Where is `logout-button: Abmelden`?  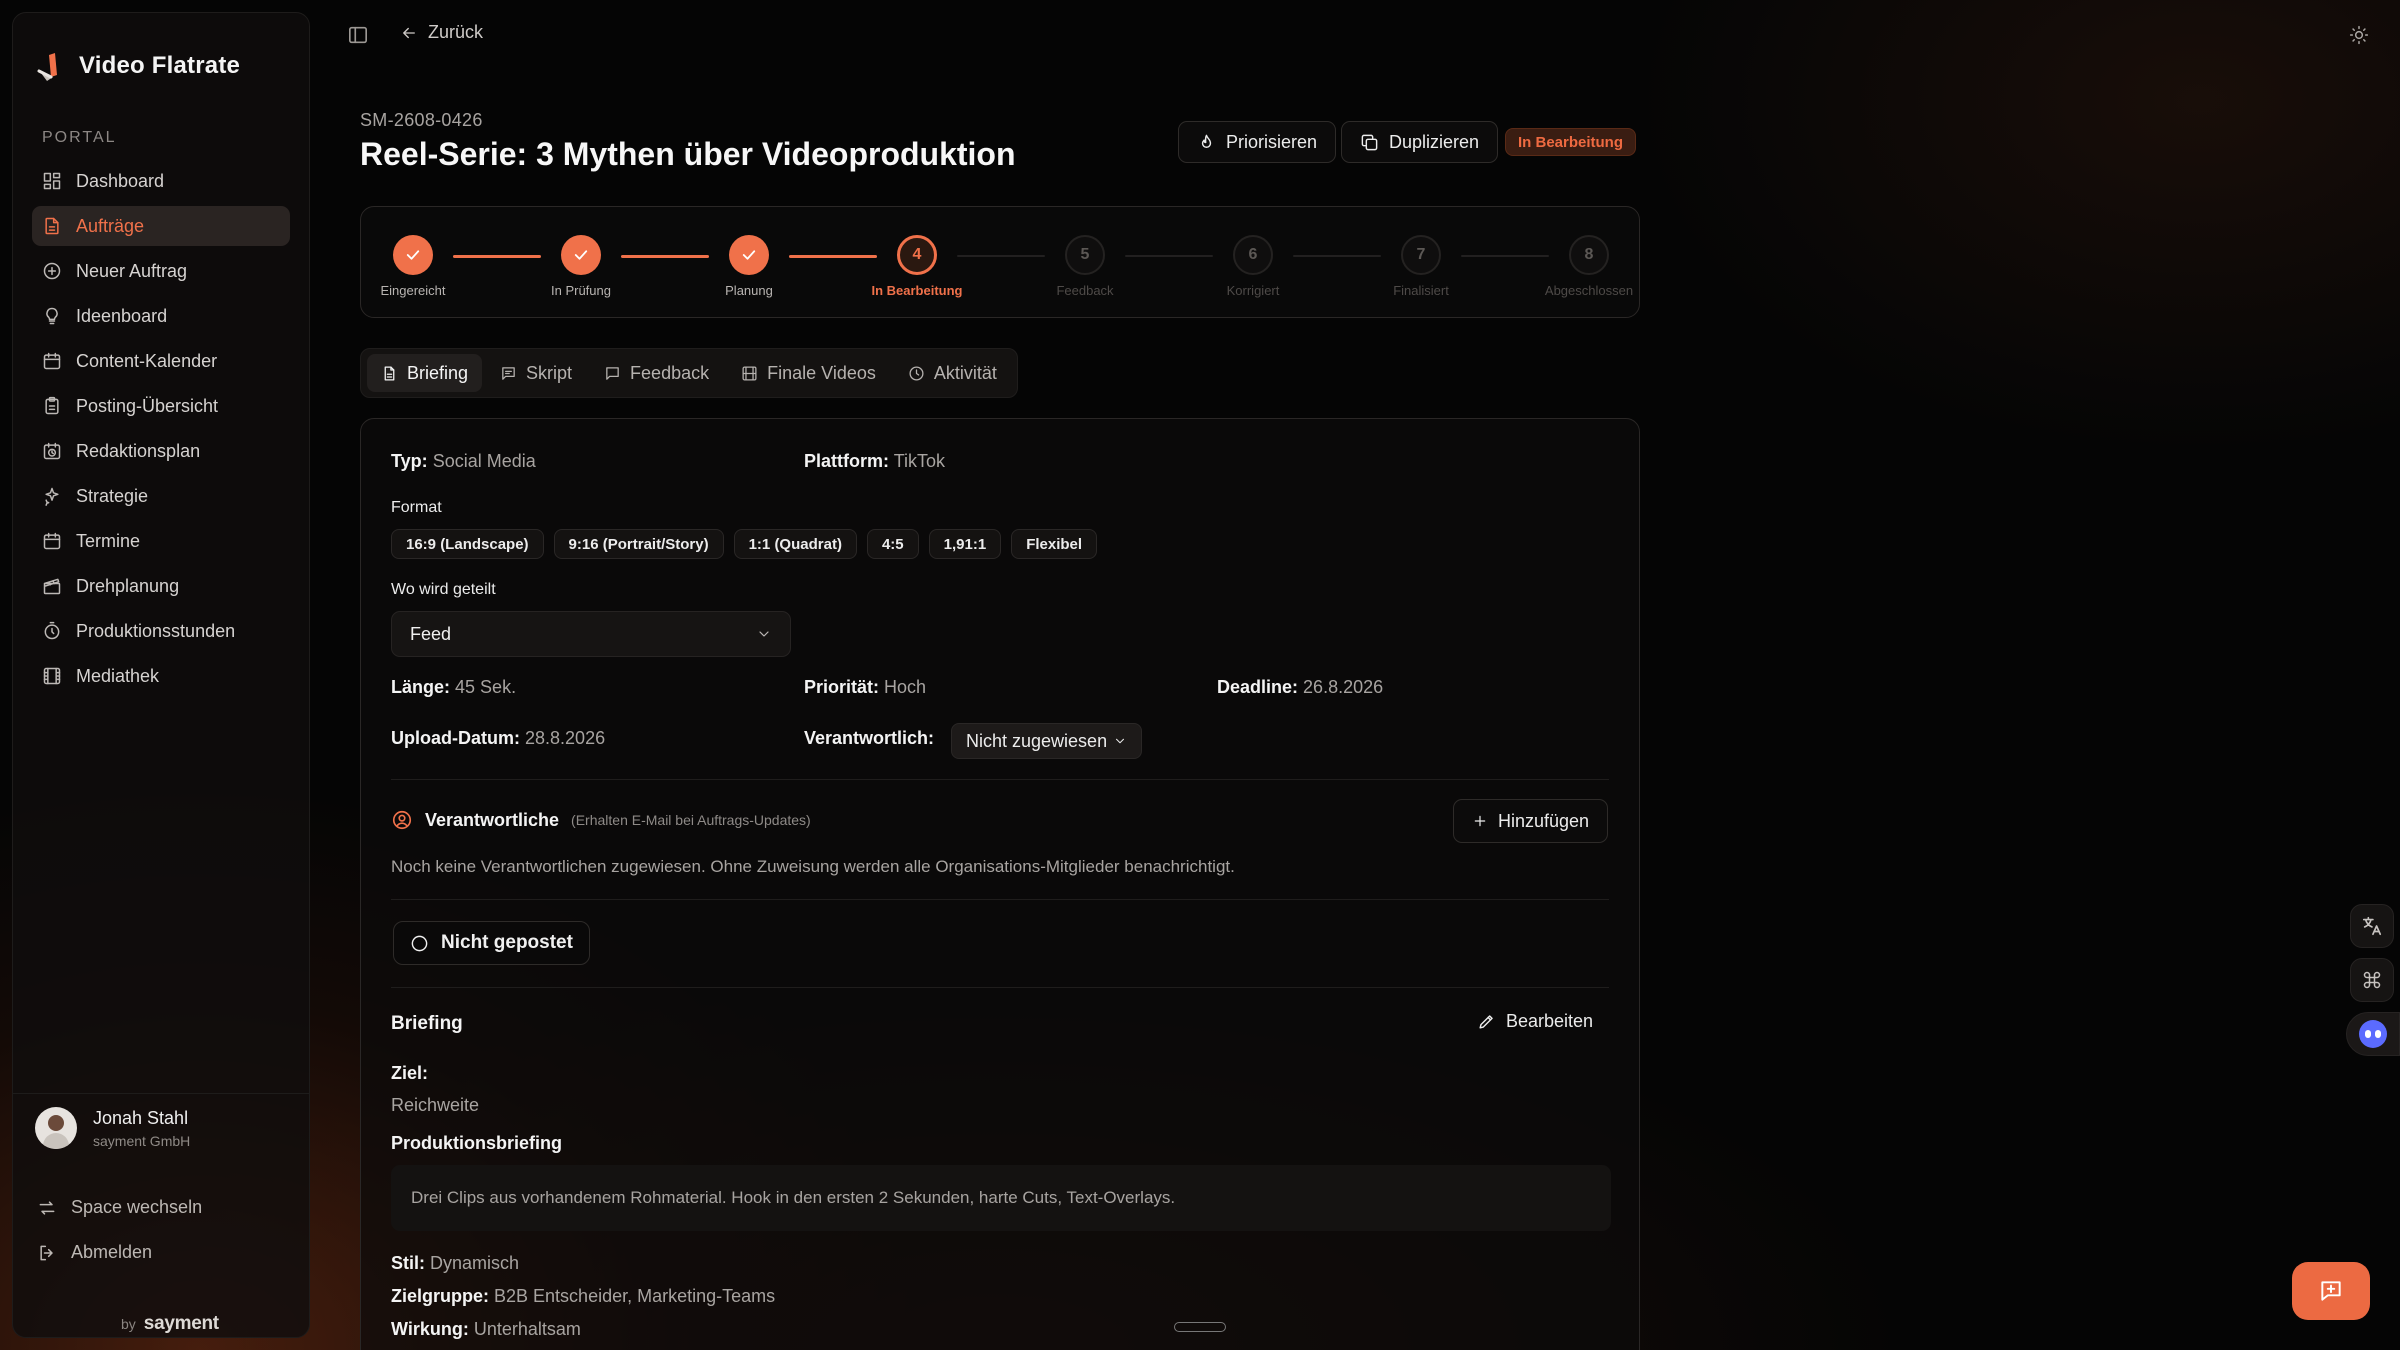
logout-button: Abmelden is located at coordinates (94, 1252).